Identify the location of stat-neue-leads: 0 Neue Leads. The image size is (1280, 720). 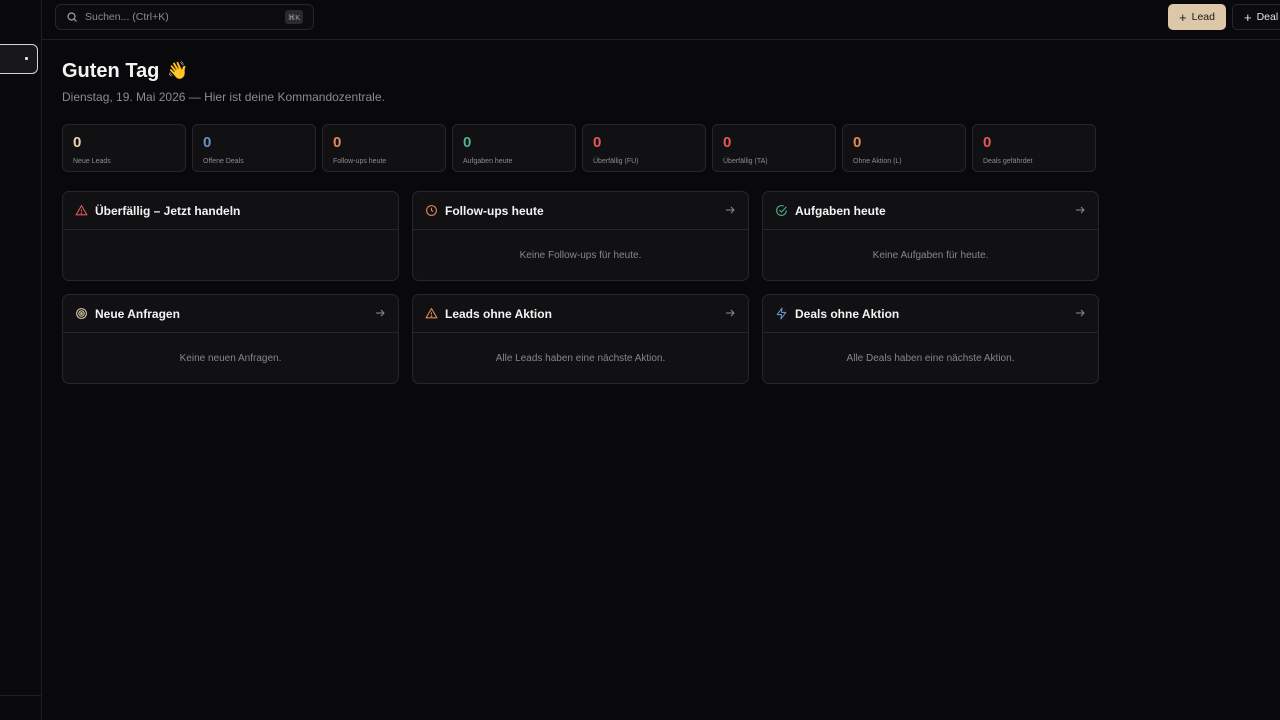
(124, 148).